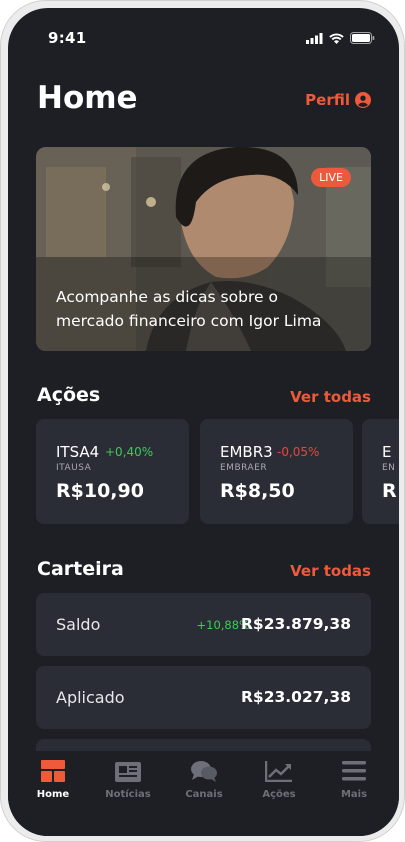 The image size is (405, 842). I want to click on bottom-tab-bar: Home Notícias Canais Ações Mais, so click(203, 793).